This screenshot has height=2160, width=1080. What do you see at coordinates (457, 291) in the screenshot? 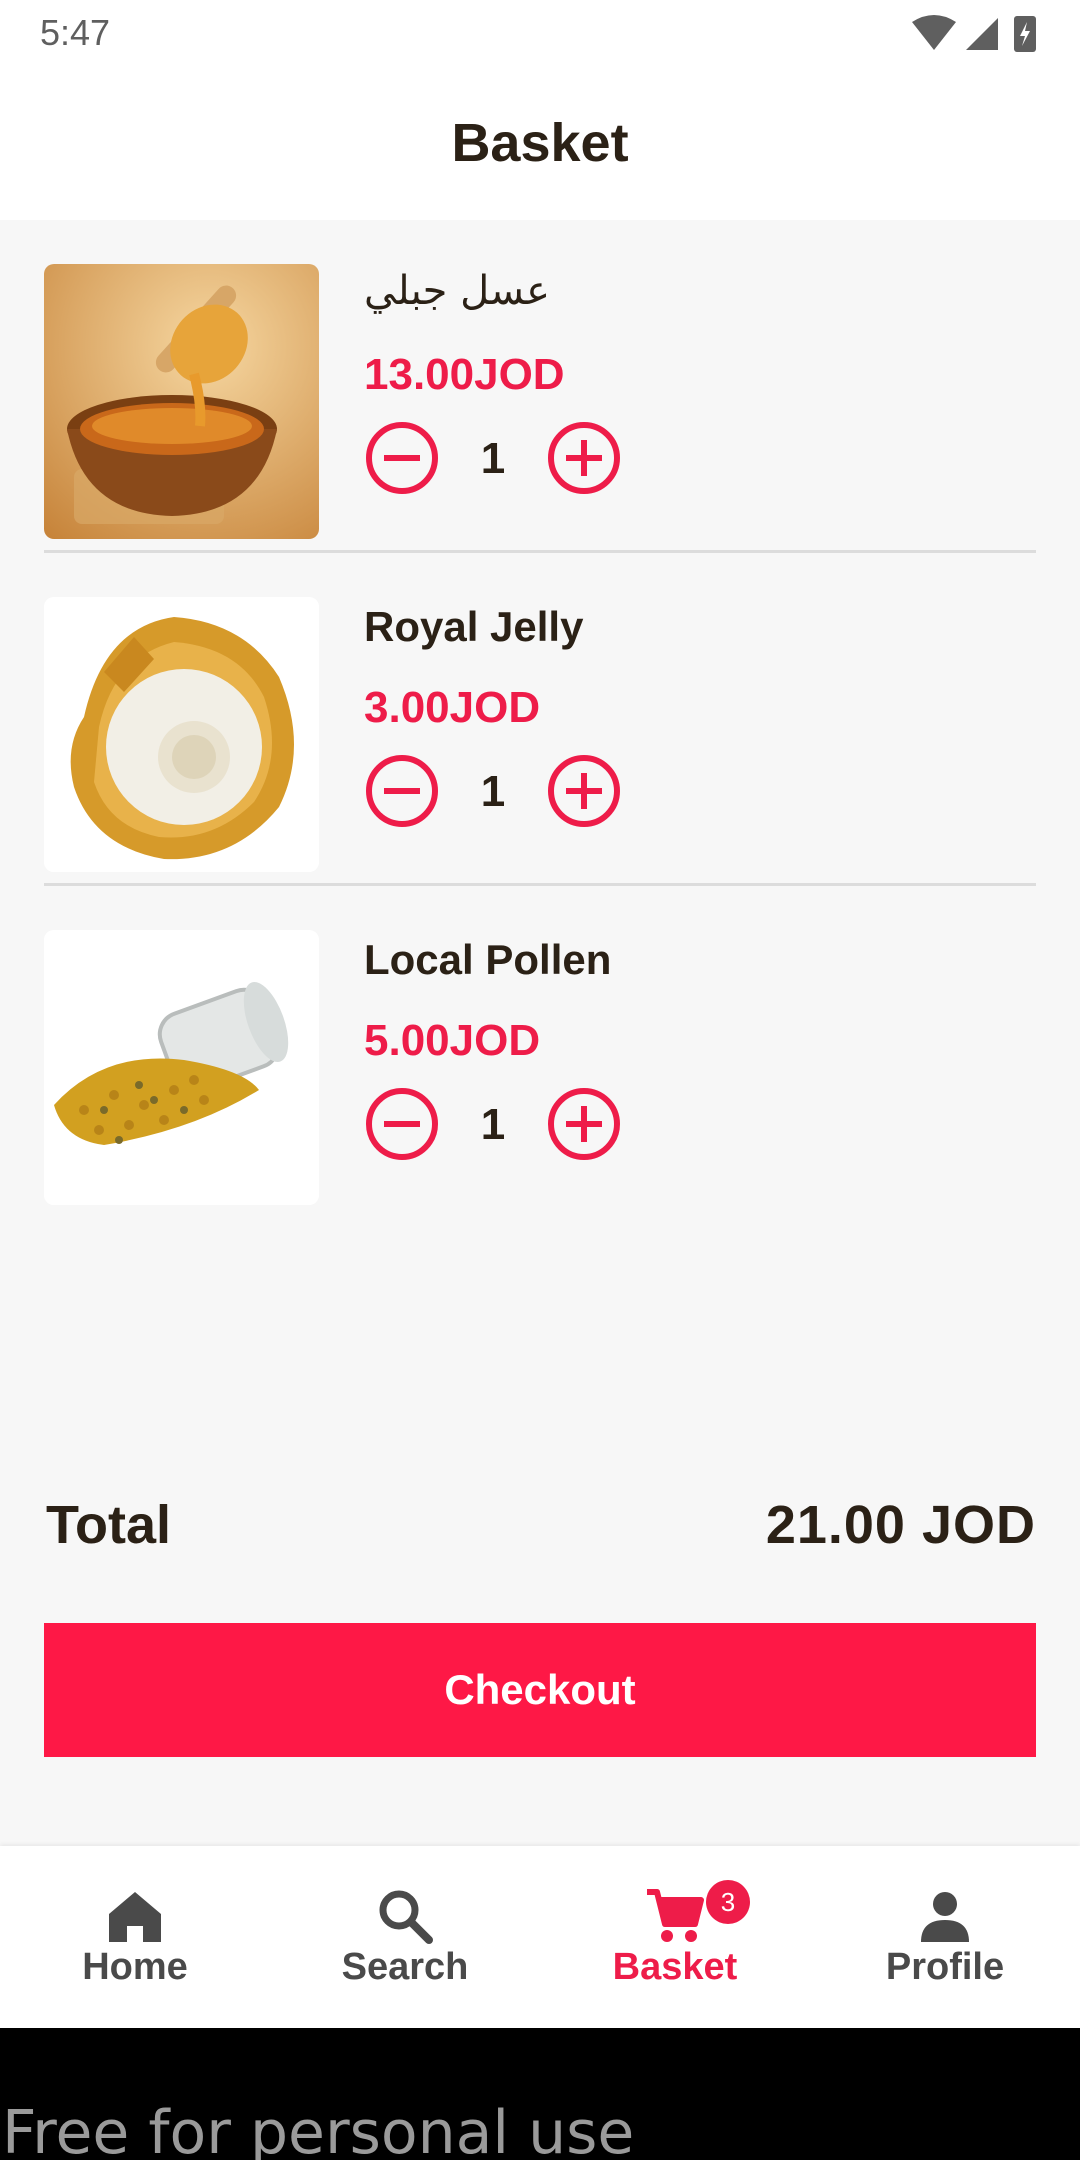
I see `product-name: عسل جبلي` at bounding box center [457, 291].